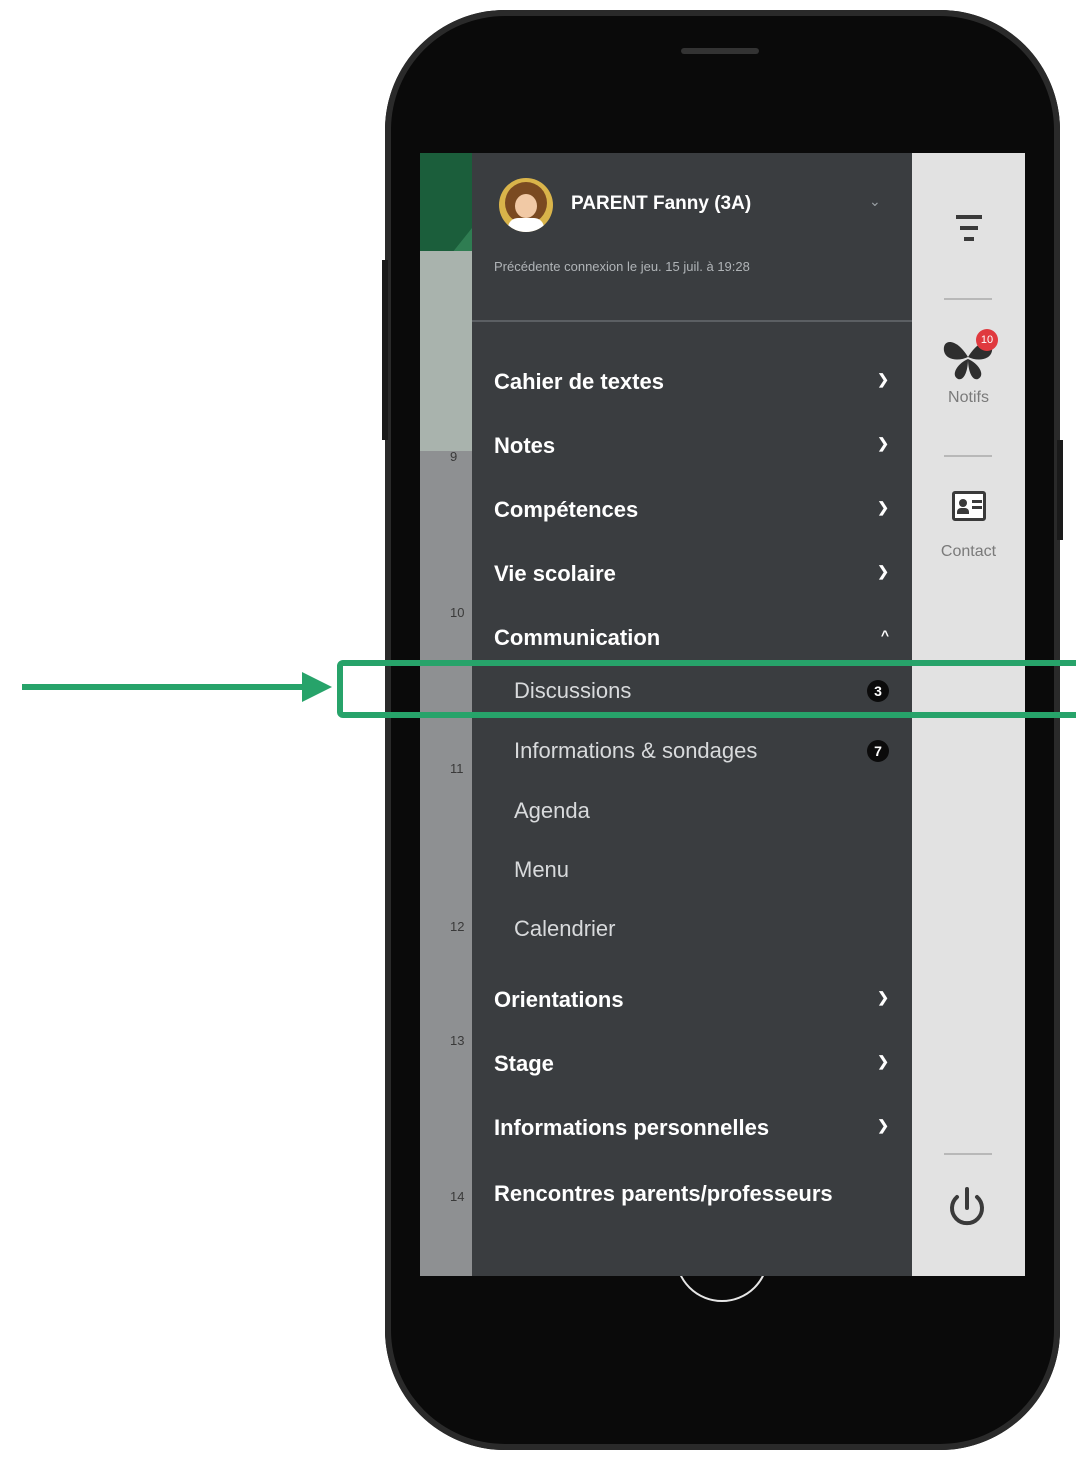 This screenshot has width=1076, height=1460. I want to click on menu-item-informations-personnelles: Informations personnelles ❯, so click(691, 1128).